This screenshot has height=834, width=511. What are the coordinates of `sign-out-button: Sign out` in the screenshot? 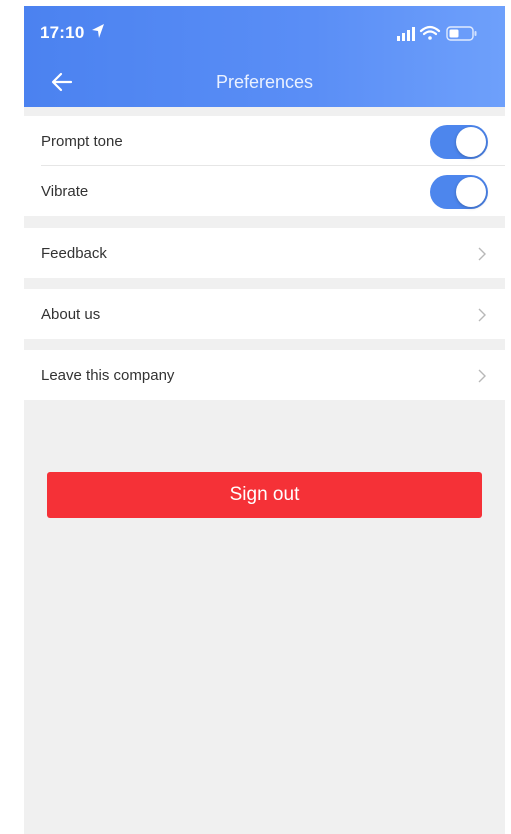 It's located at (264, 495).